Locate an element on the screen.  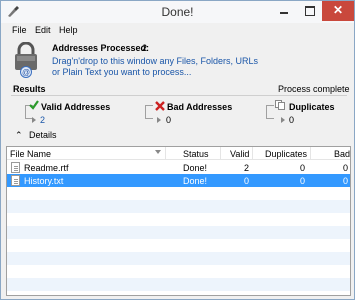
menu-bar: File Edit Help is located at coordinates (177, 30).